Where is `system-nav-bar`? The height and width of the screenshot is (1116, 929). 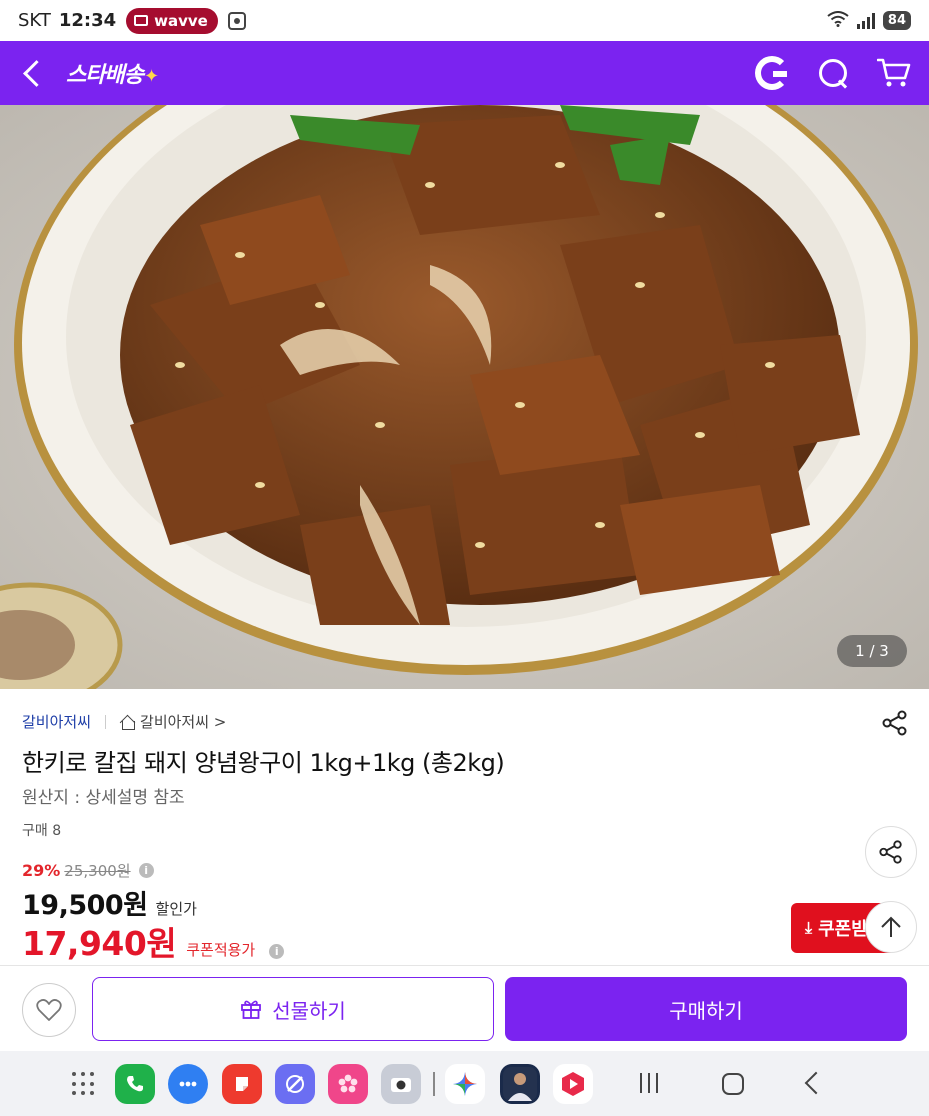
system-nav-bar is located at coordinates (464, 1083).